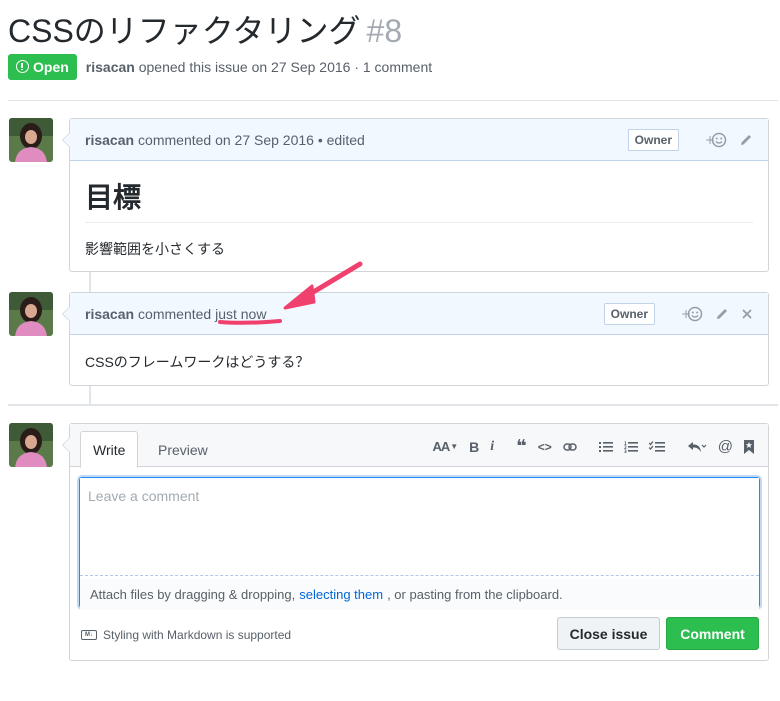  Describe the element at coordinates (712, 633) in the screenshot. I see `comment-submit-button: Comment` at that location.